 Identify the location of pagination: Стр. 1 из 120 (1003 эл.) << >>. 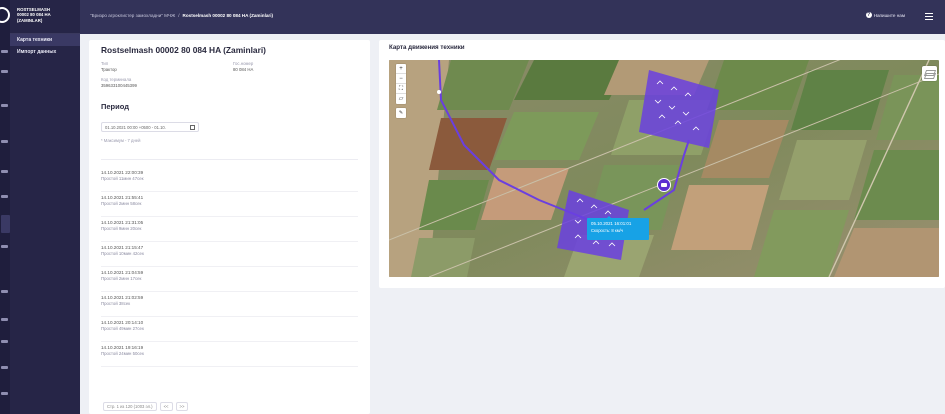
(146, 406).